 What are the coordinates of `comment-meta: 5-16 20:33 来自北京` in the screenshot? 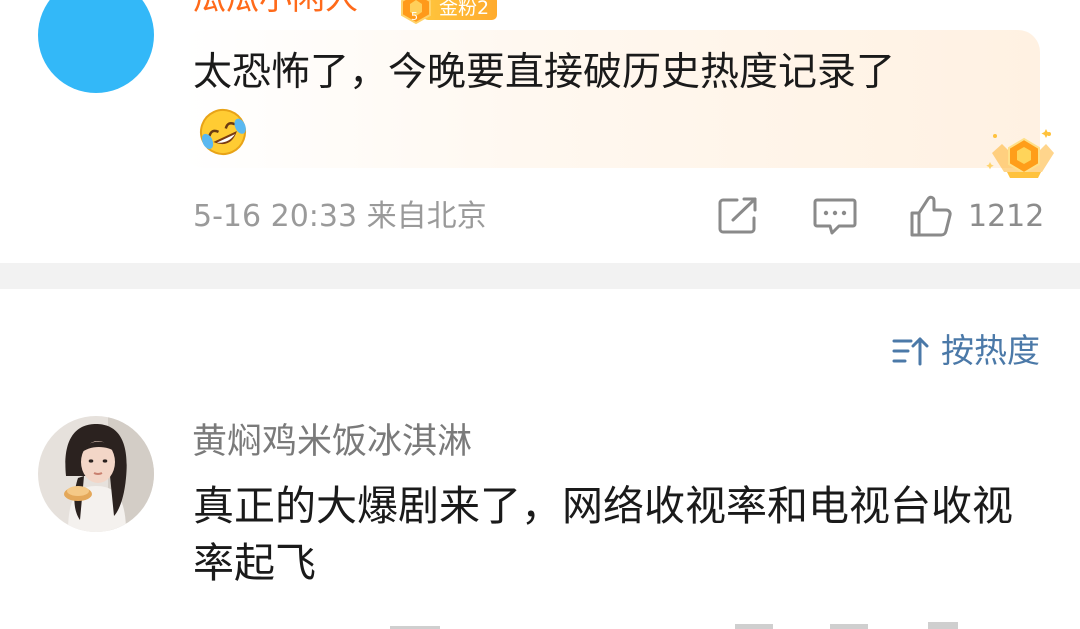 It's located at (340, 217).